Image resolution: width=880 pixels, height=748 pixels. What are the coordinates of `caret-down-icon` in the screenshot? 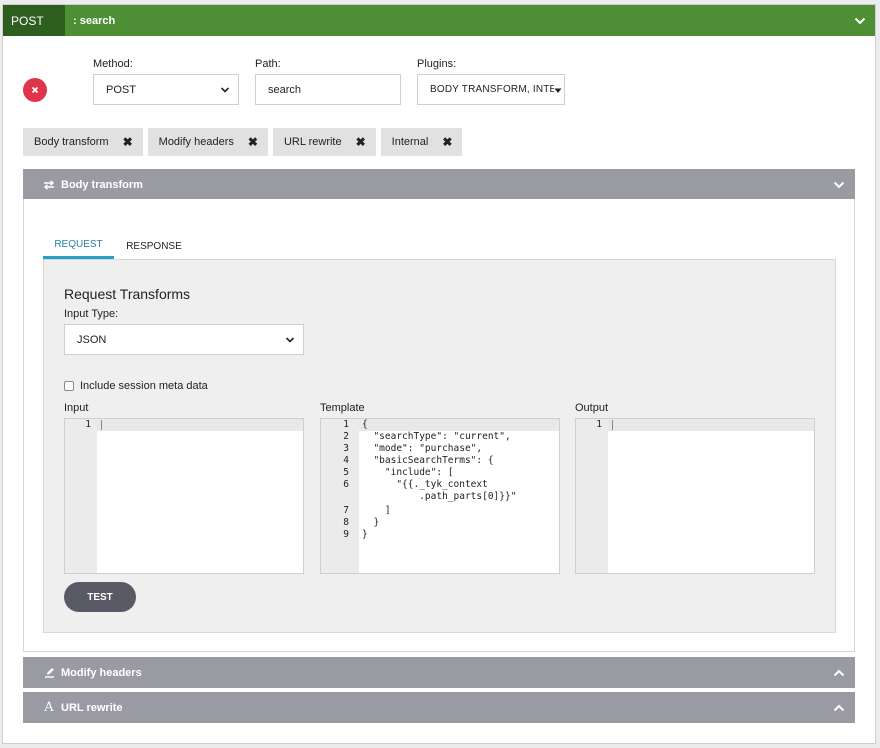 It's located at (558, 91).